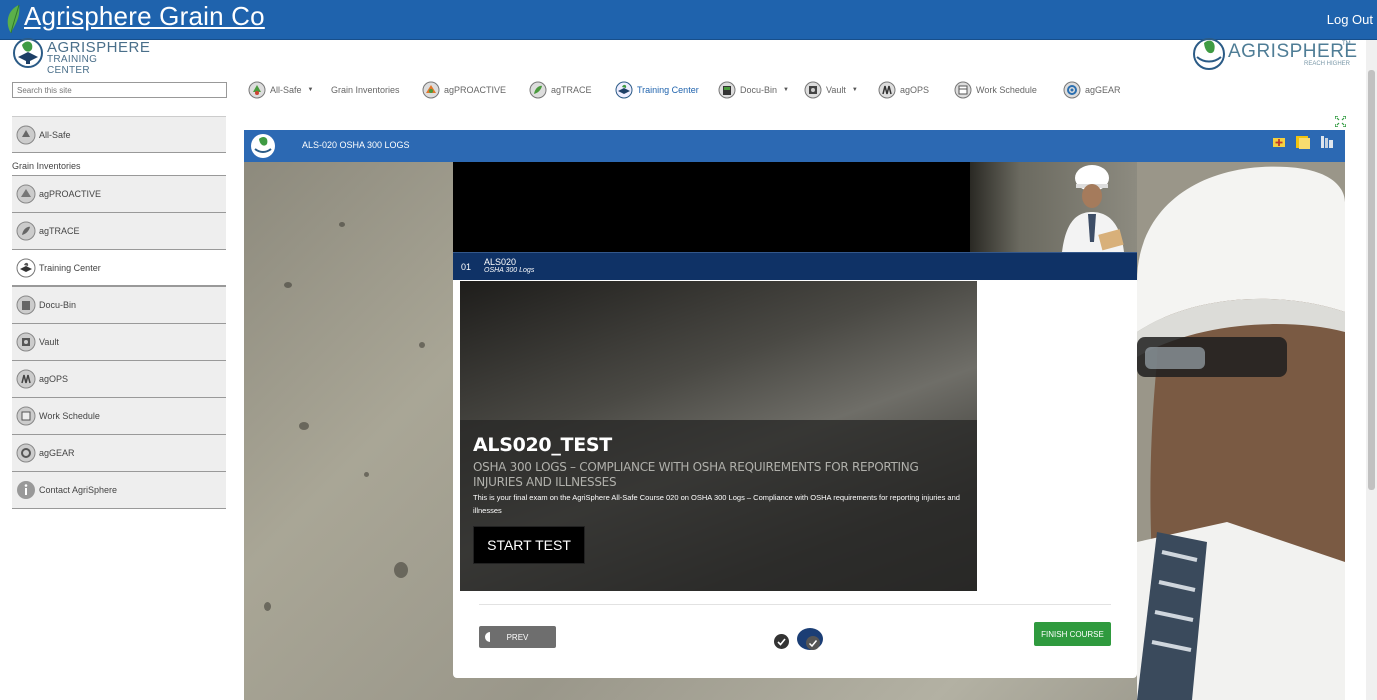  I want to click on sidebar-item-label: Grain Inventories, so click(46, 166).